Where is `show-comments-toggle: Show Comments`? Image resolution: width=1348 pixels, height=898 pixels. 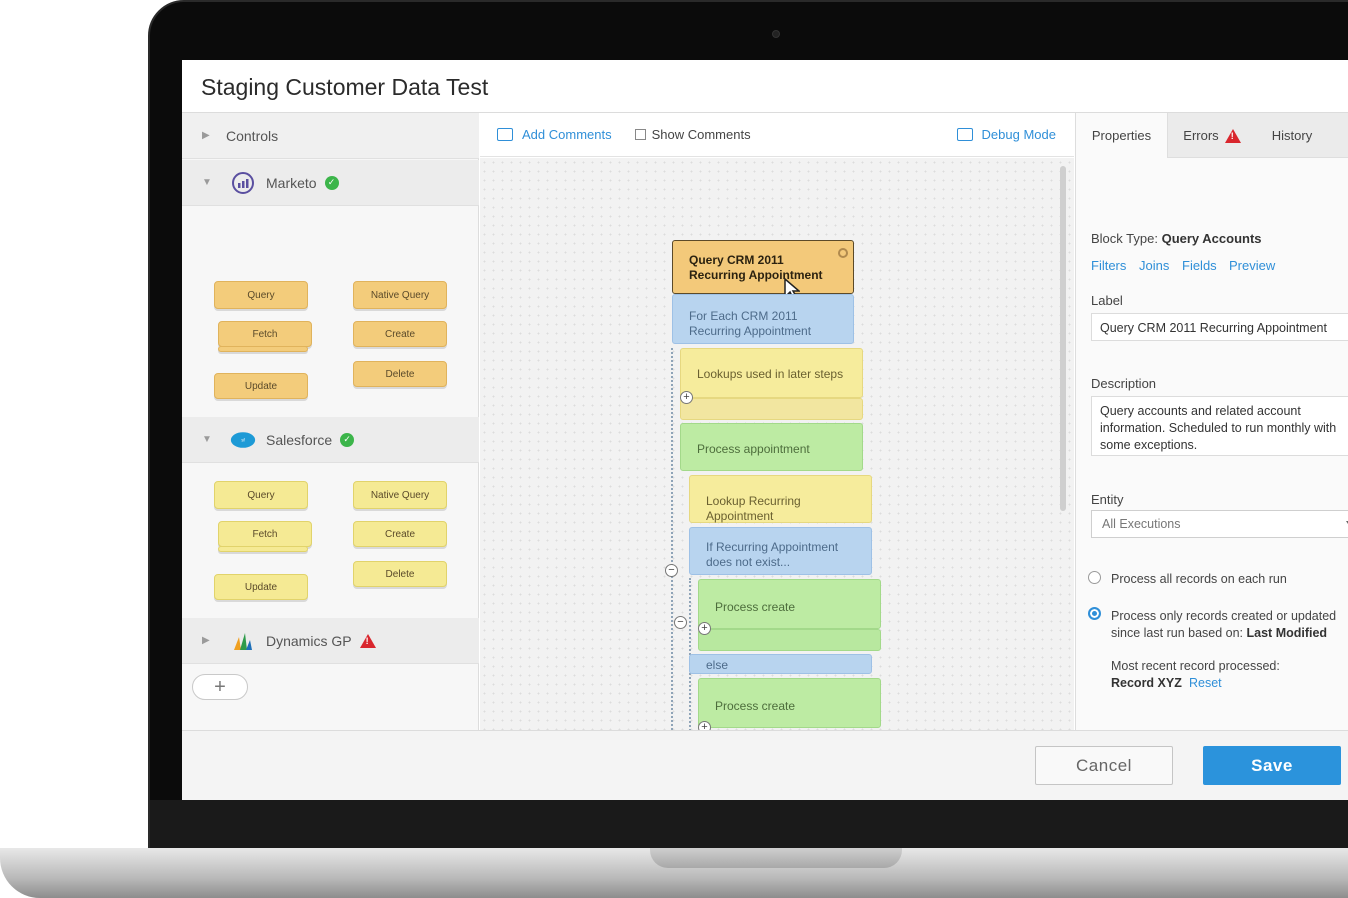
show-comments-toggle: Show Comments is located at coordinates (692, 134).